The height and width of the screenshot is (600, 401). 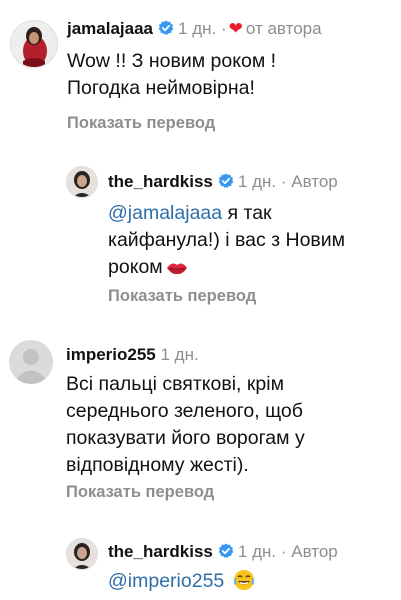 What do you see at coordinates (110, 28) in the screenshot?
I see `username: jamalajaaa` at bounding box center [110, 28].